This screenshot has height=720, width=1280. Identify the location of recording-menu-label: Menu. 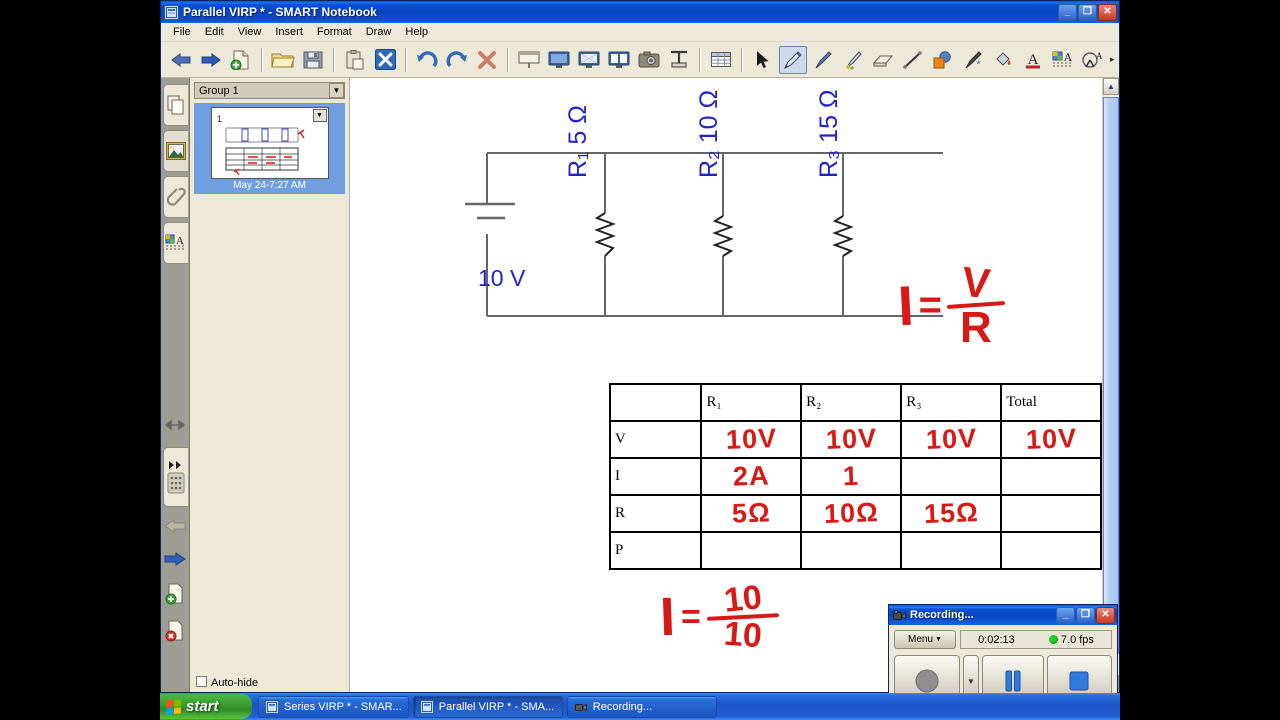
(921, 639).